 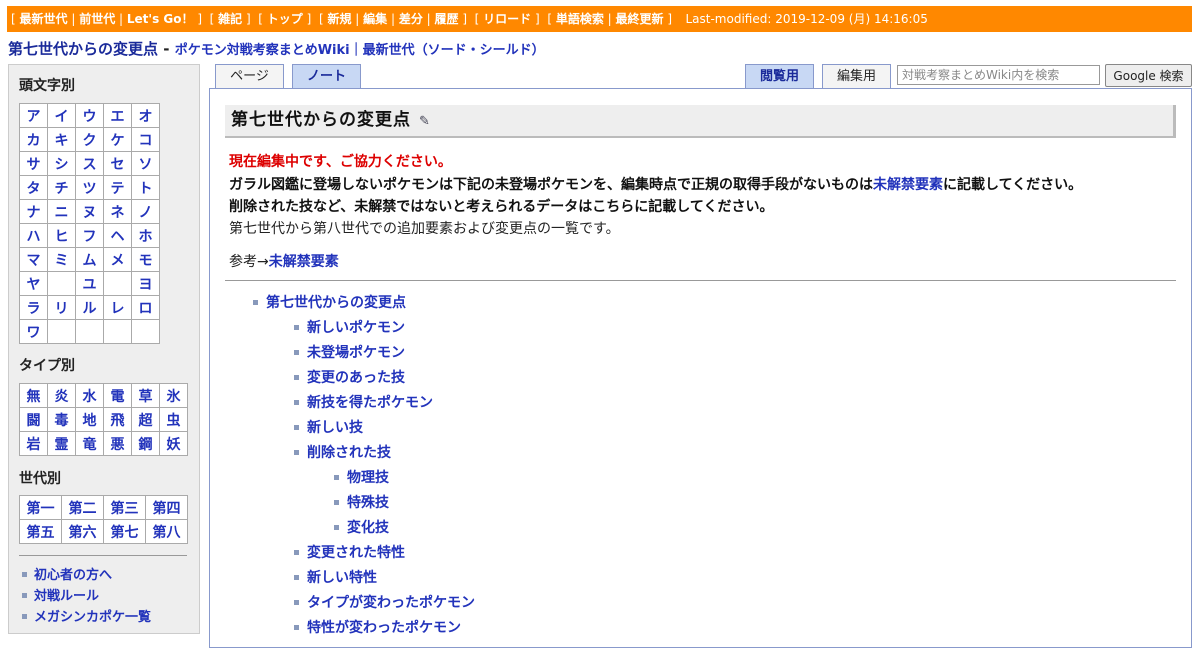 I want to click on kana-index-link: ヨ, so click(x=145, y=283).